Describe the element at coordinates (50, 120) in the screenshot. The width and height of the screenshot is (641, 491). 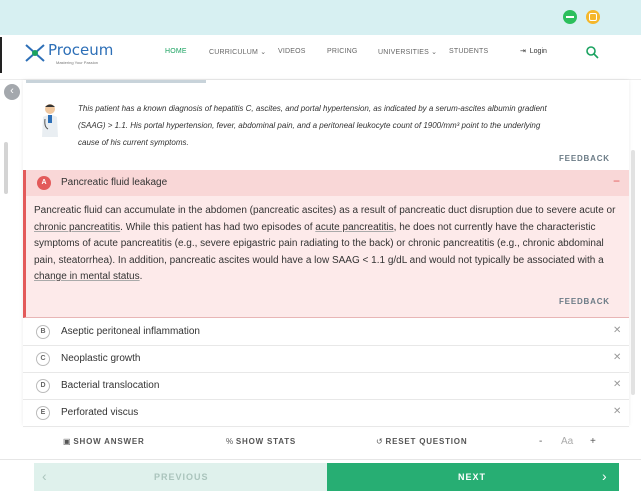
I see `doctor-avatar-icon` at that location.